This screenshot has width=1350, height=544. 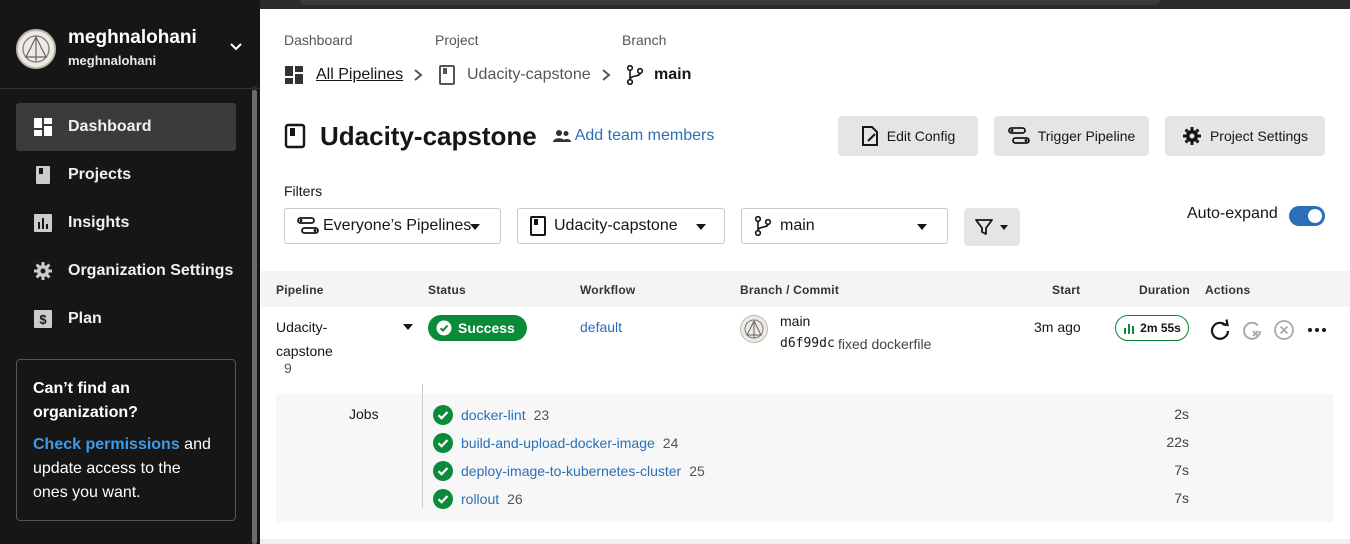 I want to click on workflow-link: default, so click(x=601, y=327).